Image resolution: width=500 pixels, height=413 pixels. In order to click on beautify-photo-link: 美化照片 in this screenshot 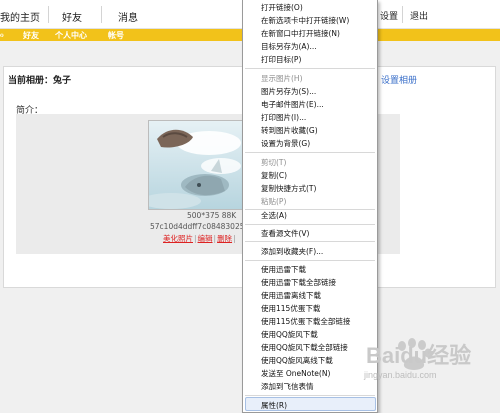, I will do `click(178, 238)`.